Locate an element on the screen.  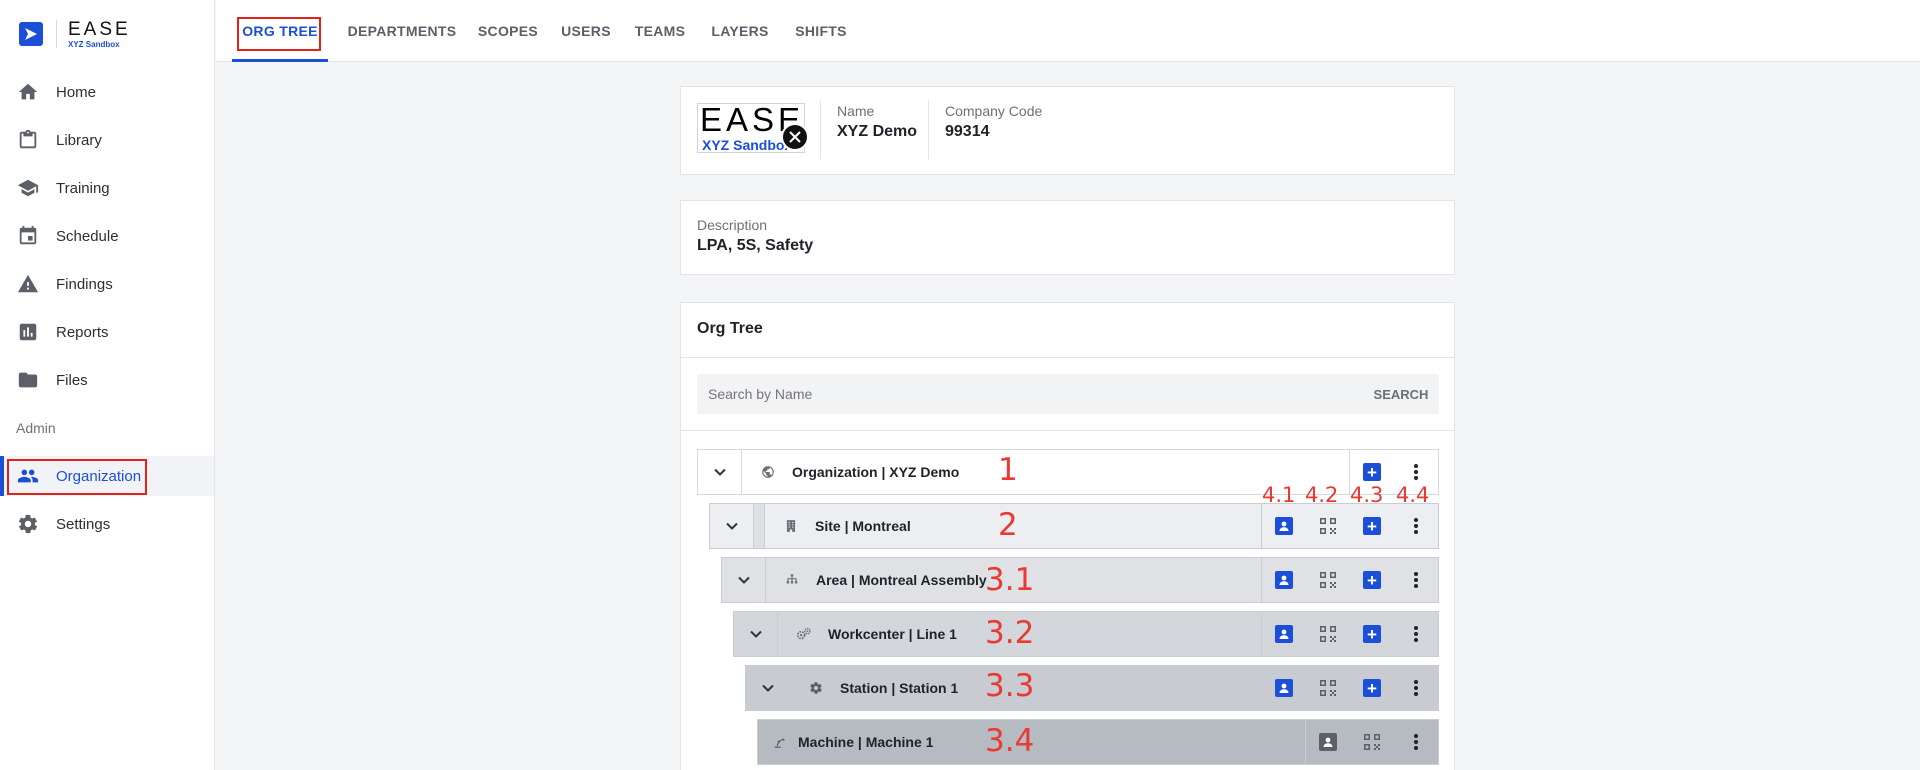
tree-row-station: Station | Station 1 + is located at coordinates (1092, 688).